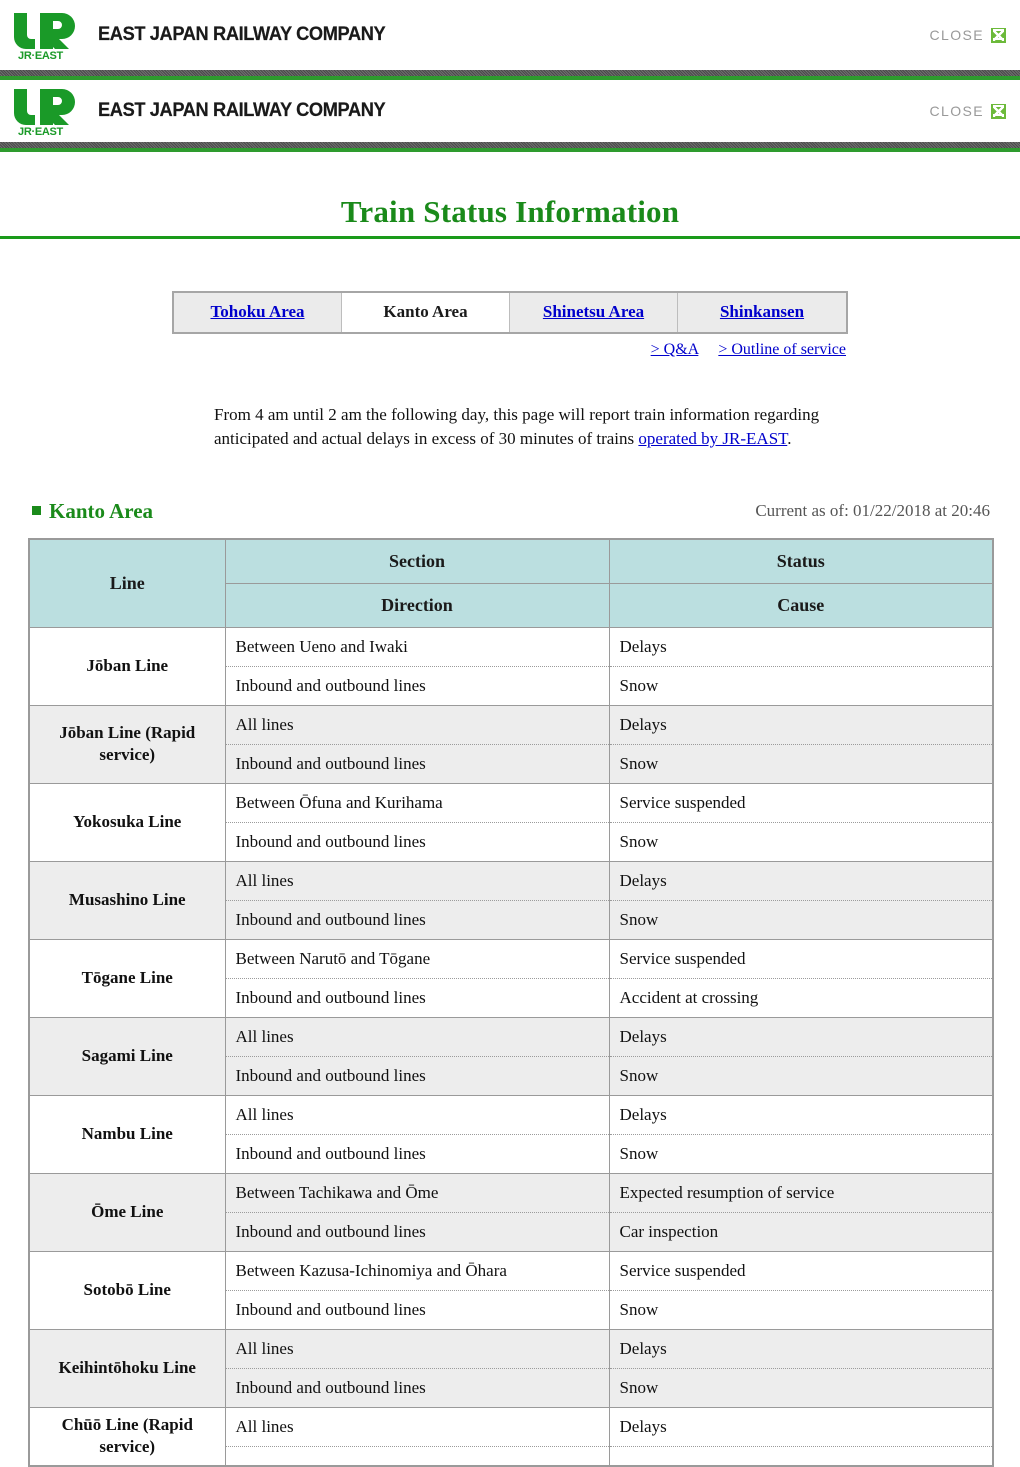 Image resolution: width=1020 pixels, height=1467 pixels. What do you see at coordinates (782, 349) in the screenshot?
I see `link-outline-of-service: > Outline of service` at bounding box center [782, 349].